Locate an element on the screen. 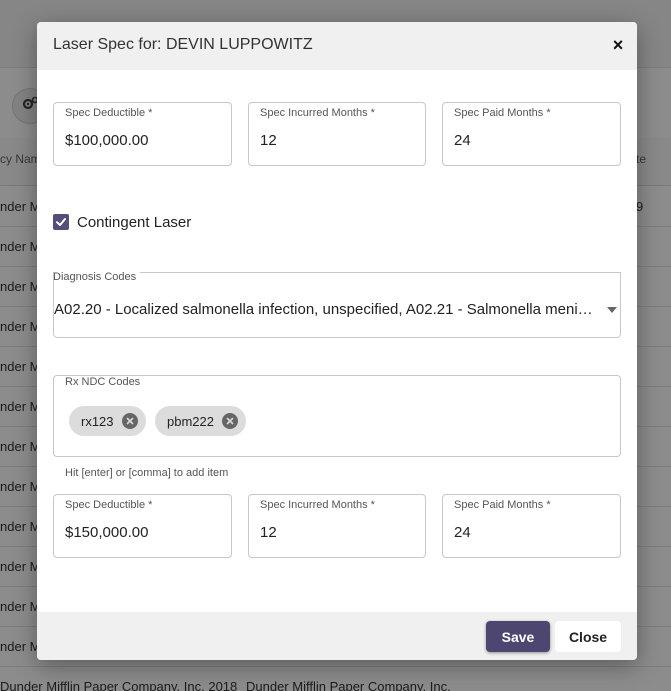 Image resolution: width=671 pixels, height=691 pixels. field-border is located at coordinates (380, 272).